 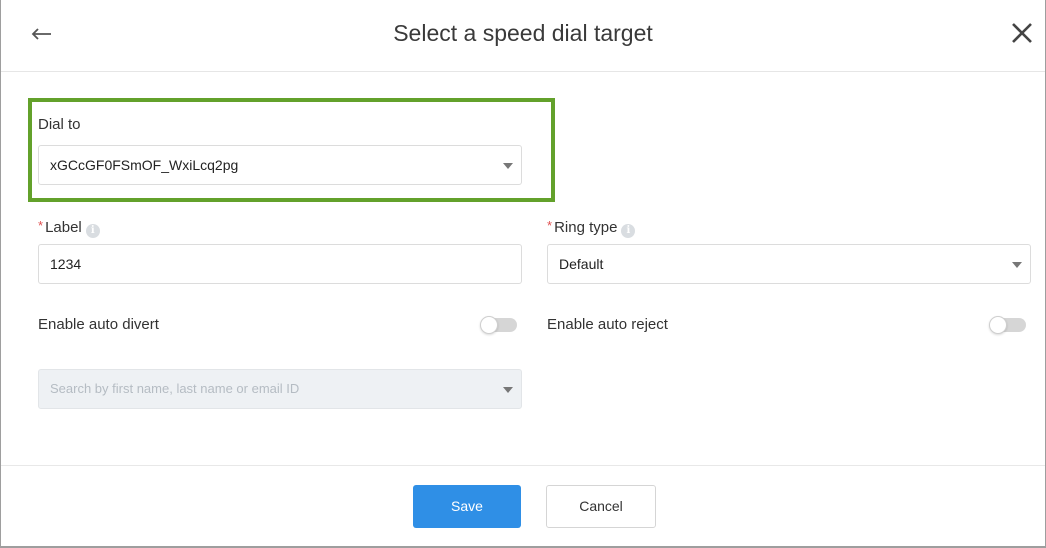 I want to click on ring-type-text: Ring type, so click(x=586, y=227).